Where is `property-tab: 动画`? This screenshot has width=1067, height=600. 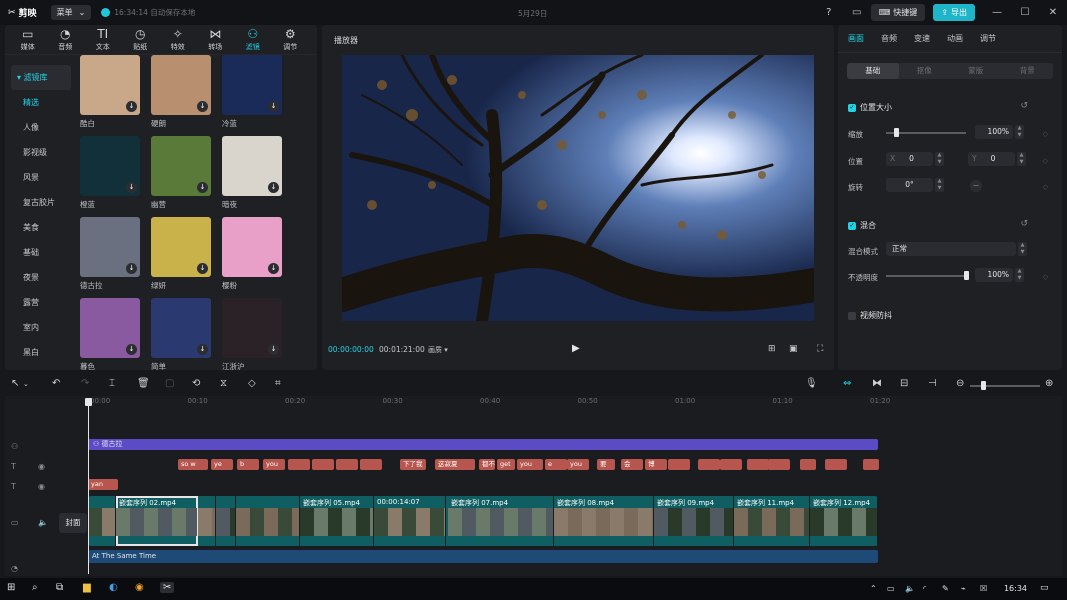 property-tab: 动画 is located at coordinates (955, 38).